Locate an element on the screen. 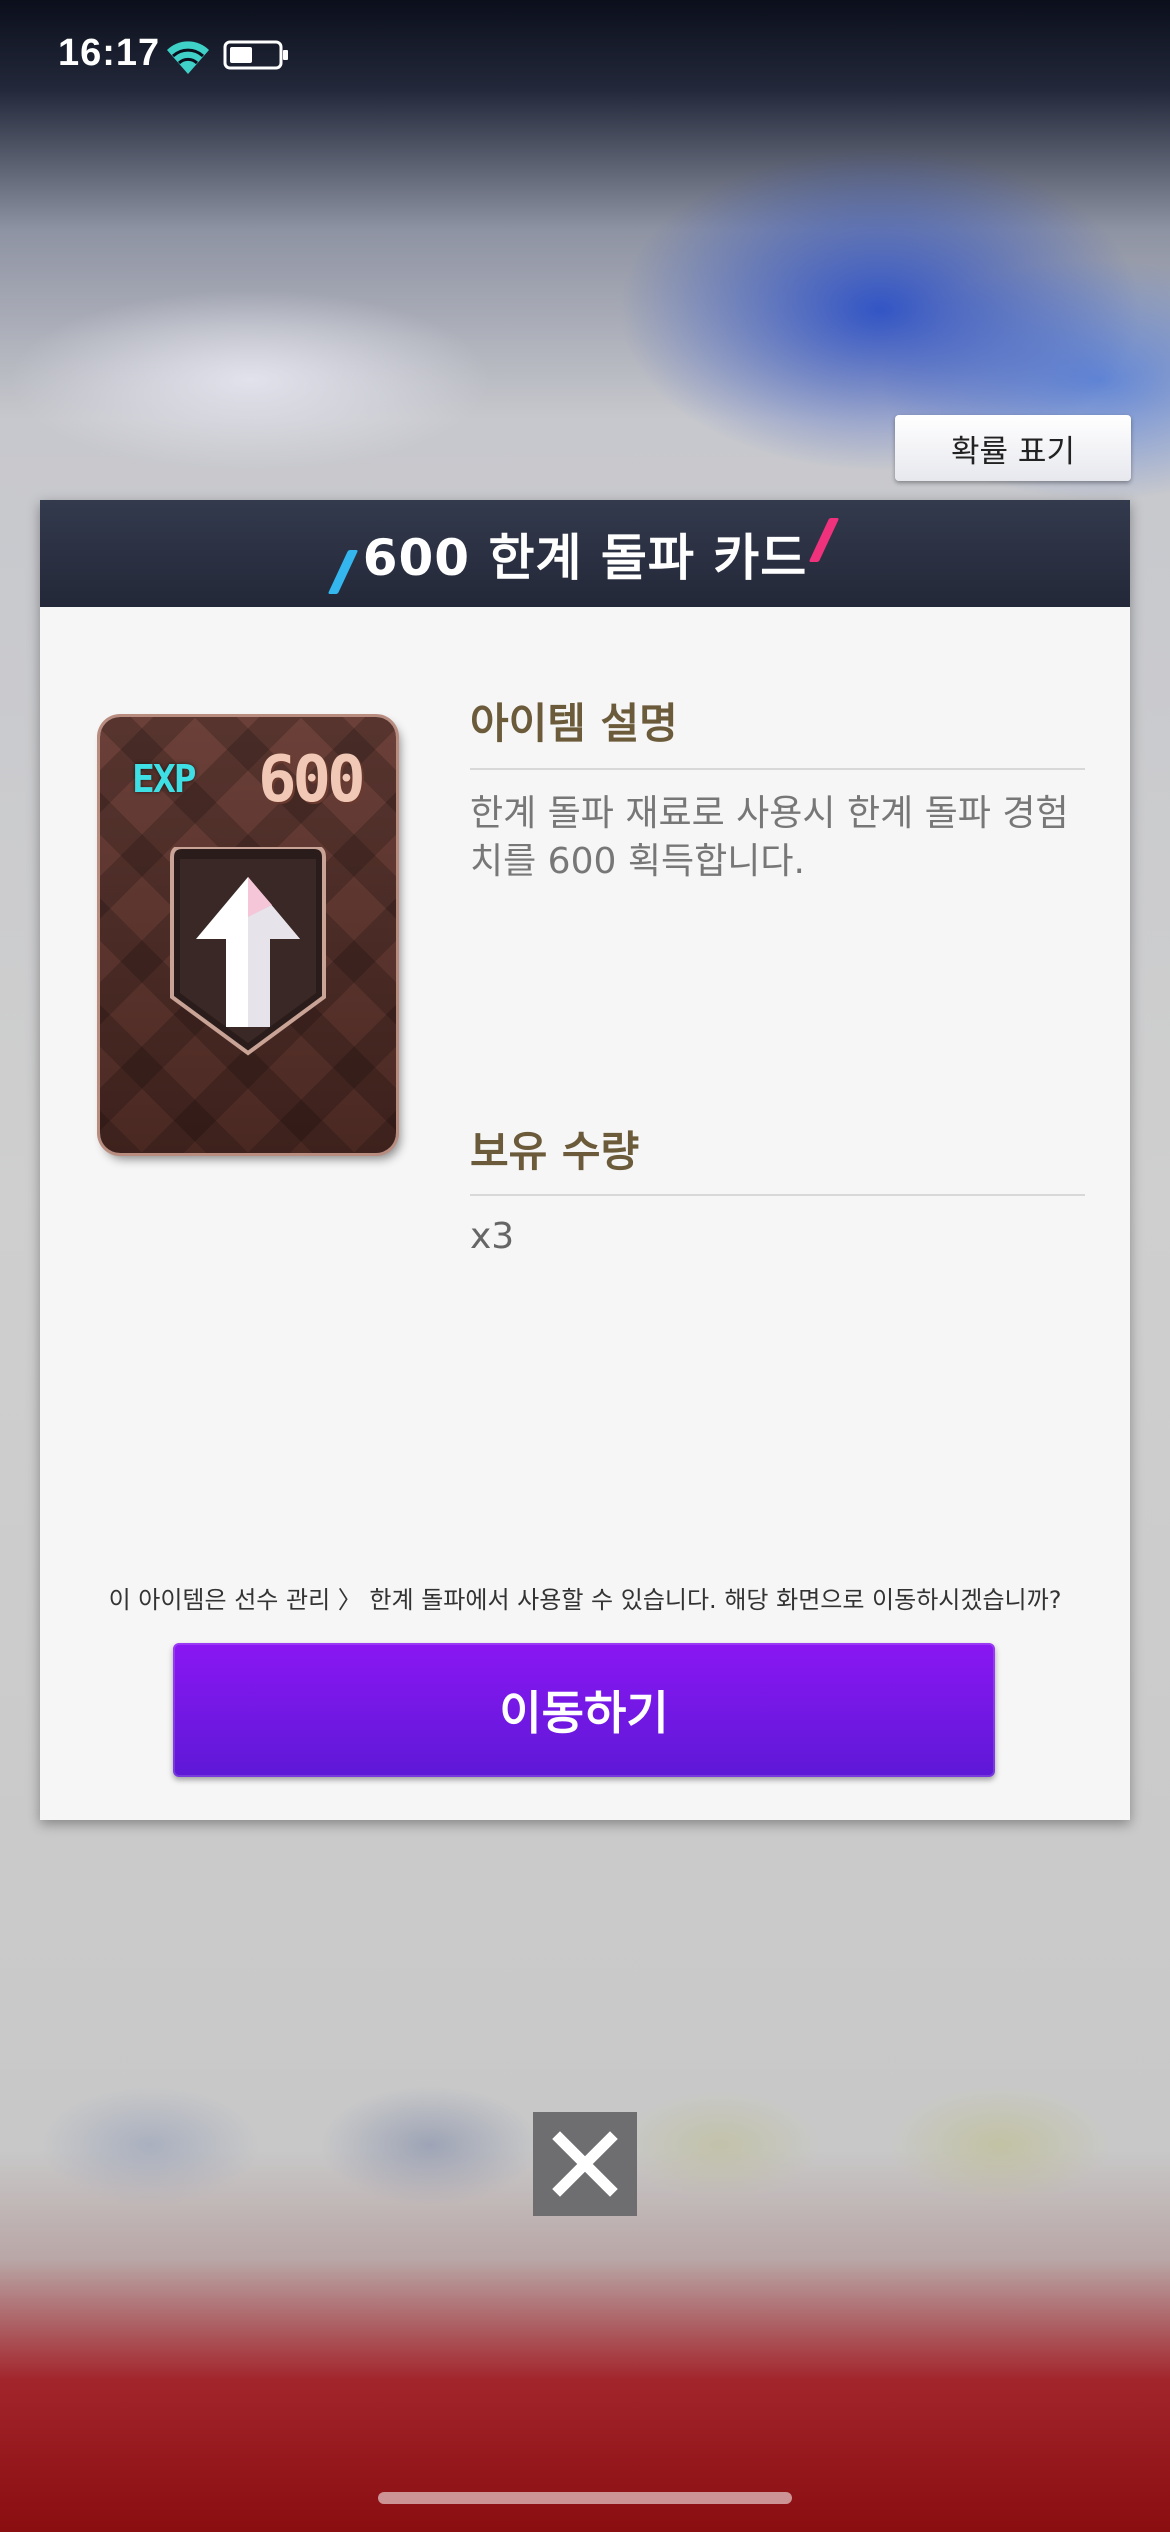 The height and width of the screenshot is (2532, 1170). item-description-heading: 아이템 설명 is located at coordinates (574, 723).